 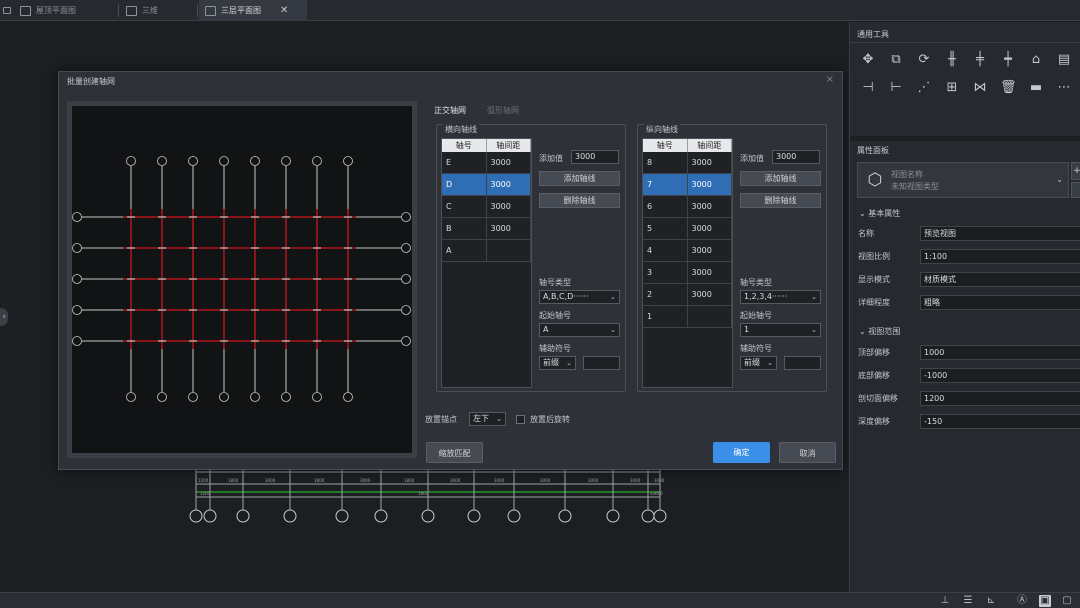 I want to click on axis-id-cell: B, so click(x=464, y=228).